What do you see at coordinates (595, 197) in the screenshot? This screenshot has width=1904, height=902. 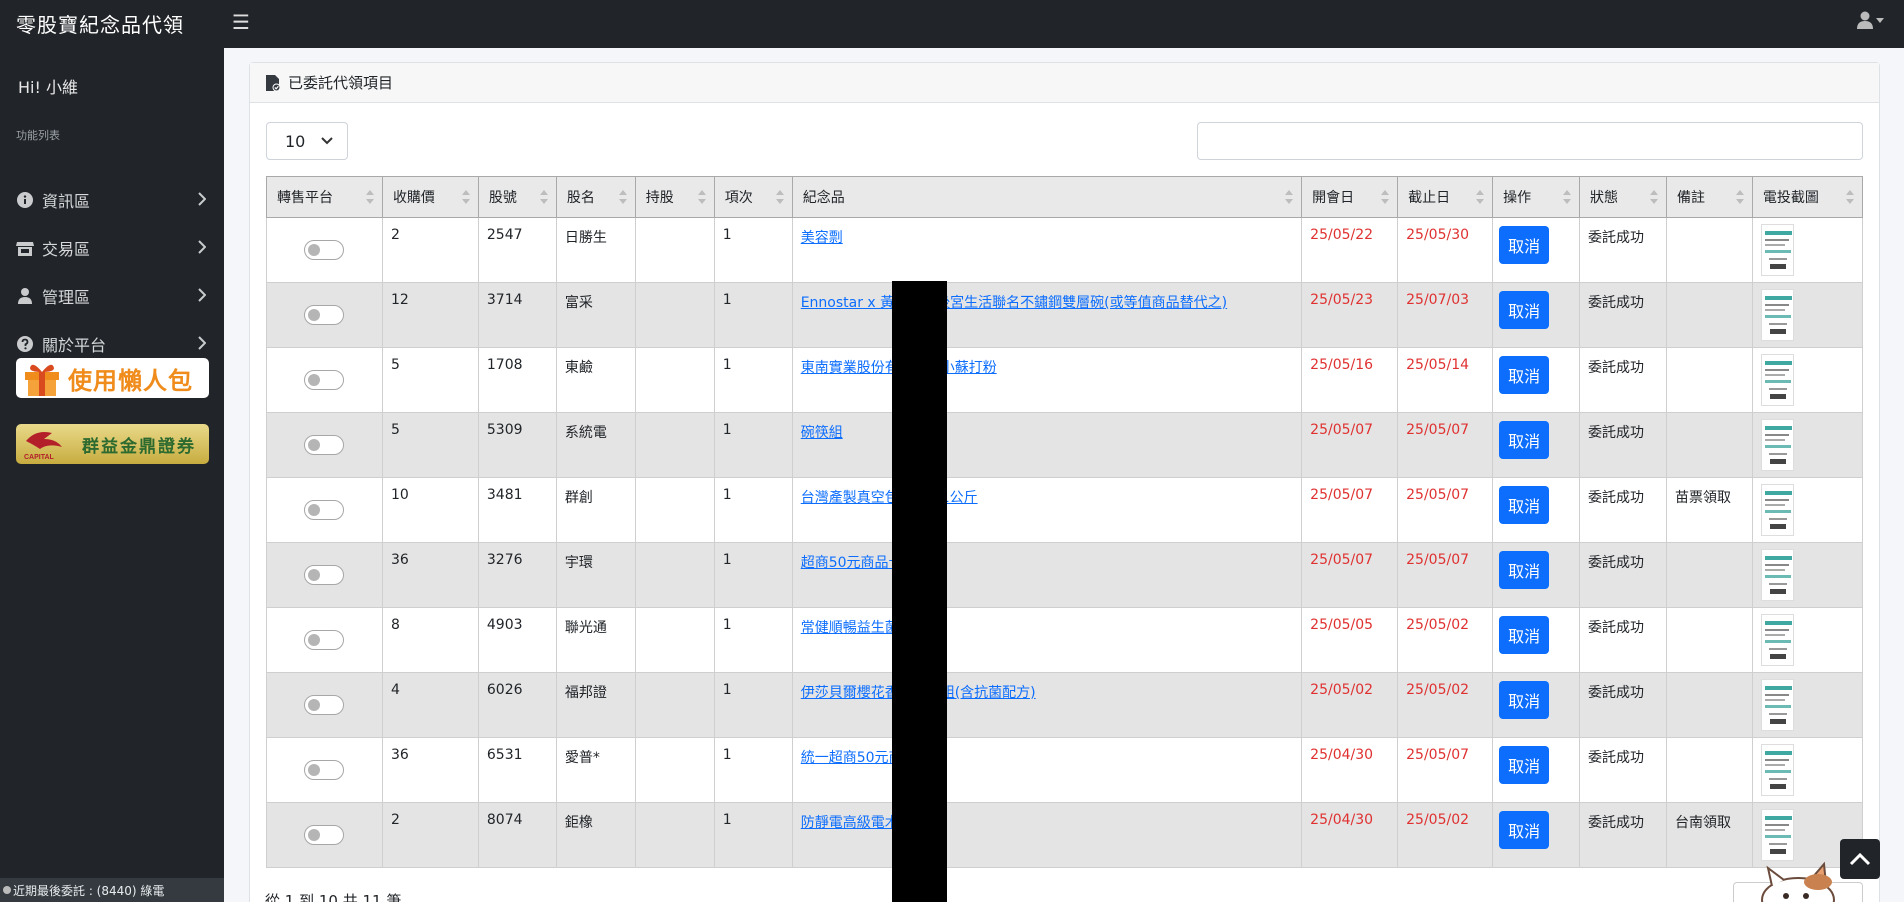 I see `col-header-name: 股名` at bounding box center [595, 197].